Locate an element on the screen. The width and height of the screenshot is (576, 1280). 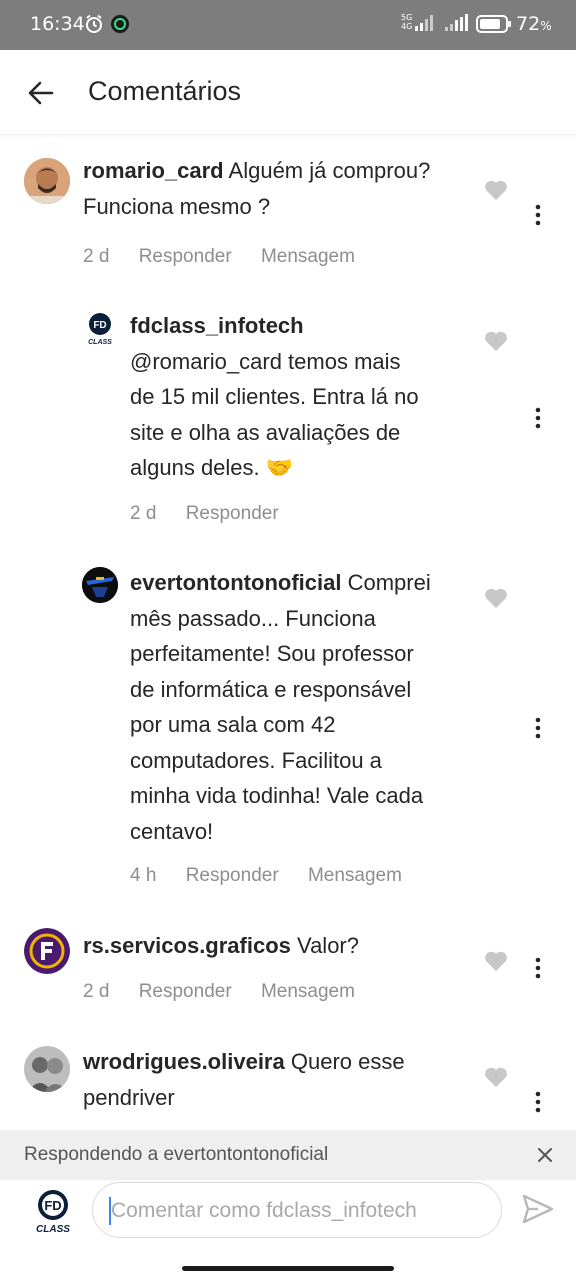
app-header: Comentários is located at coordinates (288, 92).